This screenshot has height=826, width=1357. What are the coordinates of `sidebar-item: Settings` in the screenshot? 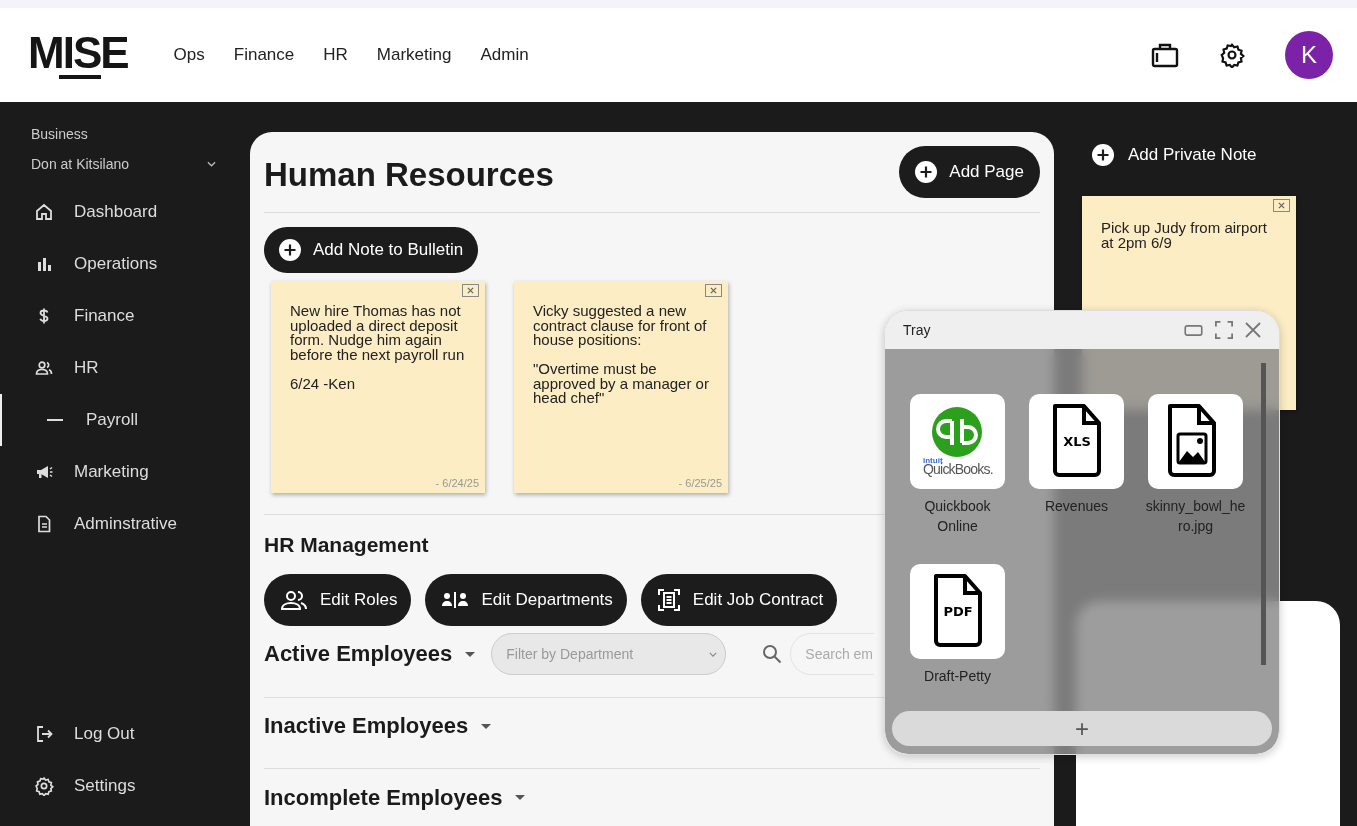 It's located at (125, 786).